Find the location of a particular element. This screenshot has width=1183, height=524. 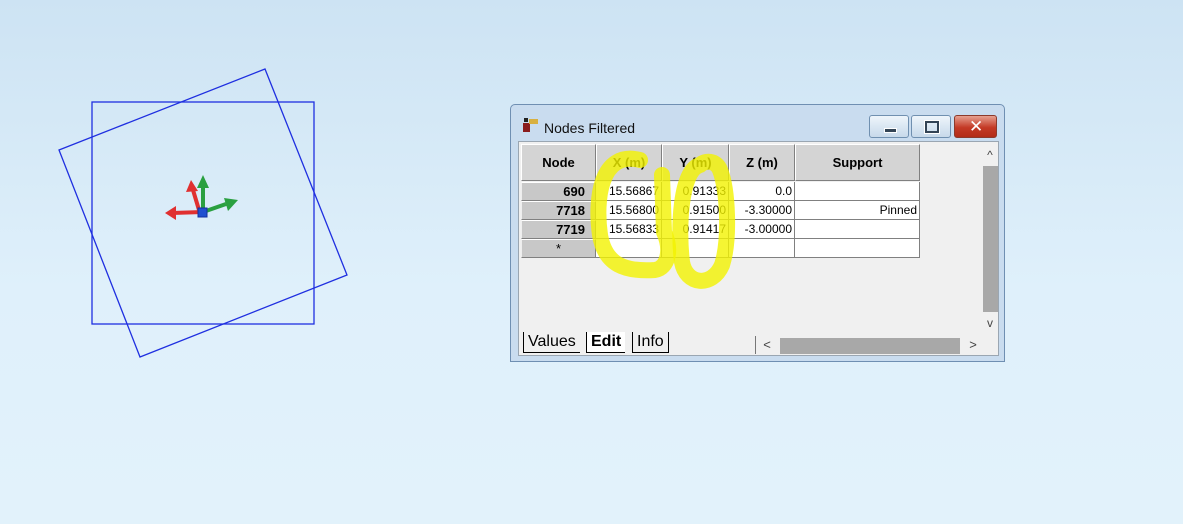

axis-triad-icon is located at coordinates (201, 197).